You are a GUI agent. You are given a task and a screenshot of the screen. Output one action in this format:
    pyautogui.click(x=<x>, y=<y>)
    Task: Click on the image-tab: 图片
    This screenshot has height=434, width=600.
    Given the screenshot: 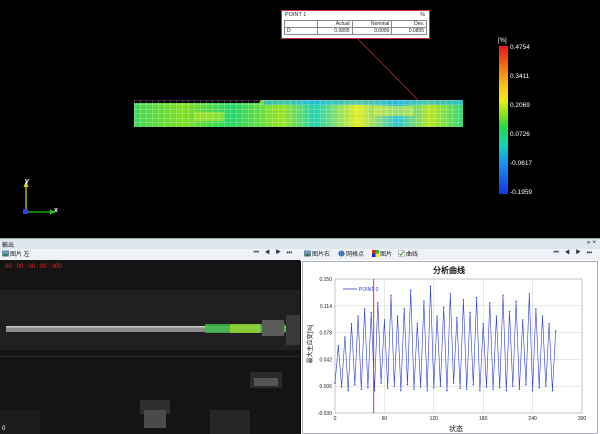 What is the action you would take?
    pyautogui.click(x=382, y=254)
    